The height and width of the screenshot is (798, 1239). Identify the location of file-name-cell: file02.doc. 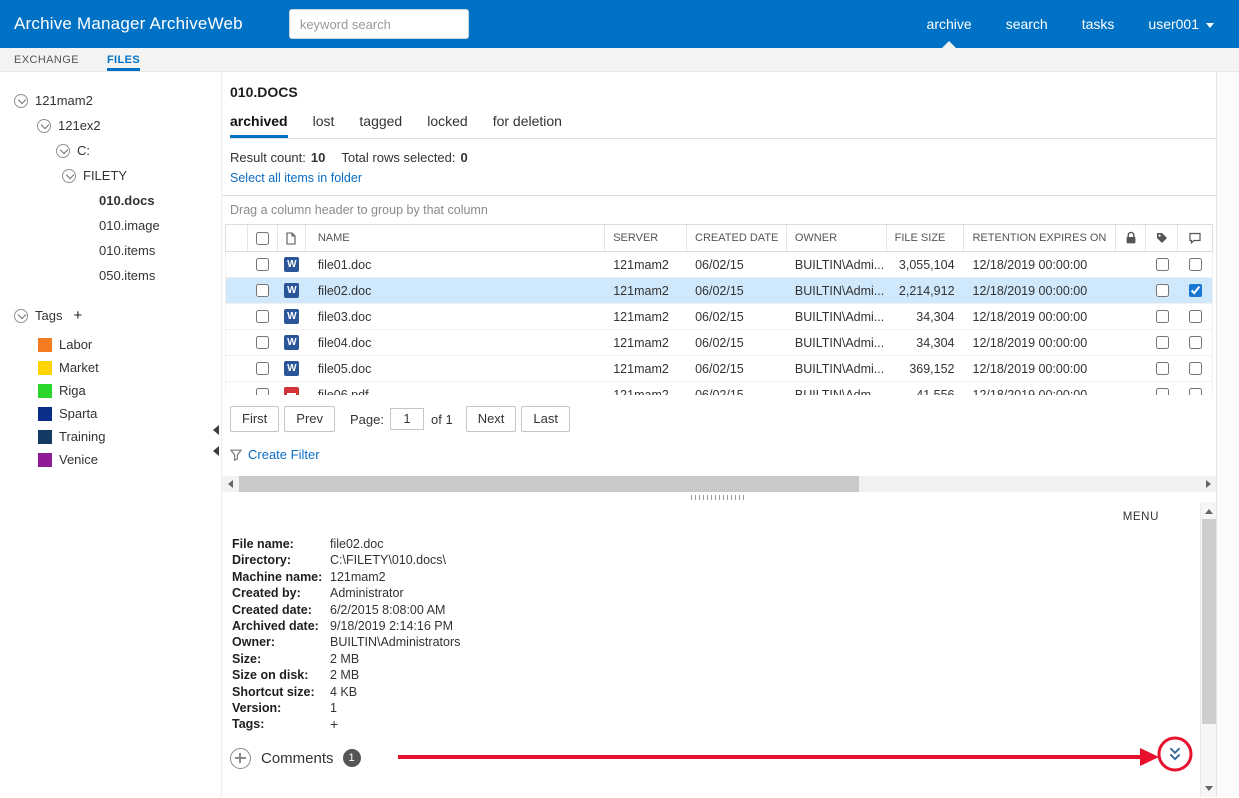
(455, 291).